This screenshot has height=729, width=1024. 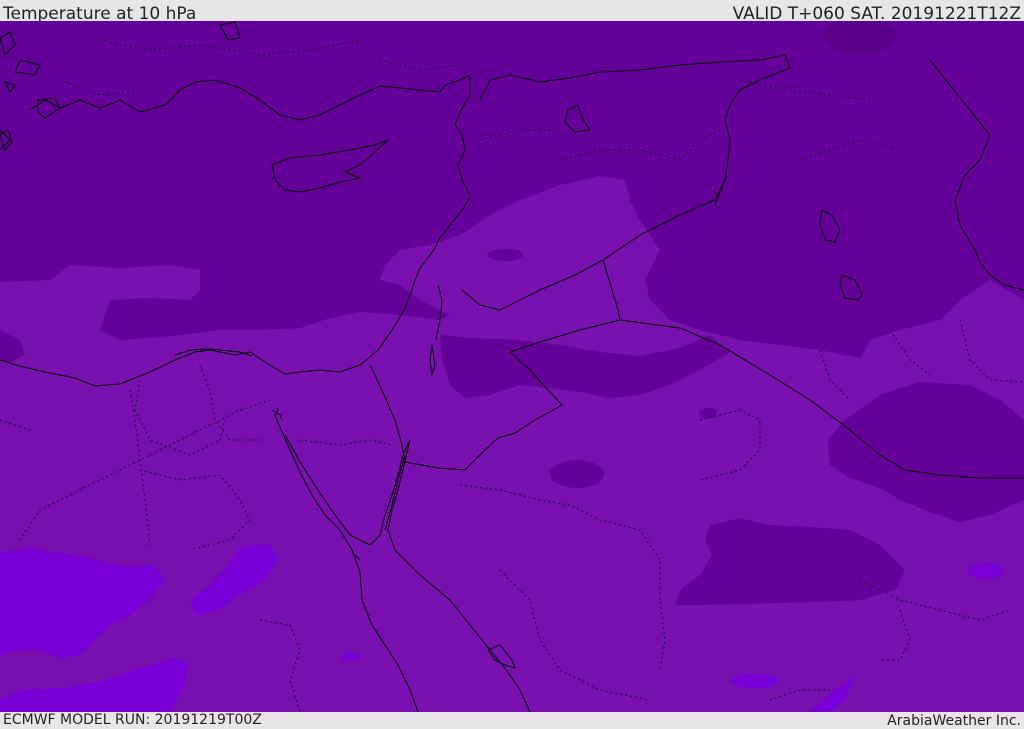 I want to click on model-run-label: ECMWF MODEL RUN: 20191219T00Z, so click(x=132, y=720).